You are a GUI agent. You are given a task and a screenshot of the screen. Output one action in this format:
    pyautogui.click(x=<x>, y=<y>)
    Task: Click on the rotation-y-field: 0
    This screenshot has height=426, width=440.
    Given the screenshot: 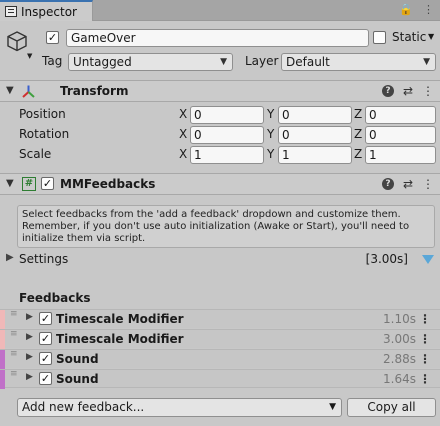 What is the action you would take?
    pyautogui.click(x=315, y=135)
    